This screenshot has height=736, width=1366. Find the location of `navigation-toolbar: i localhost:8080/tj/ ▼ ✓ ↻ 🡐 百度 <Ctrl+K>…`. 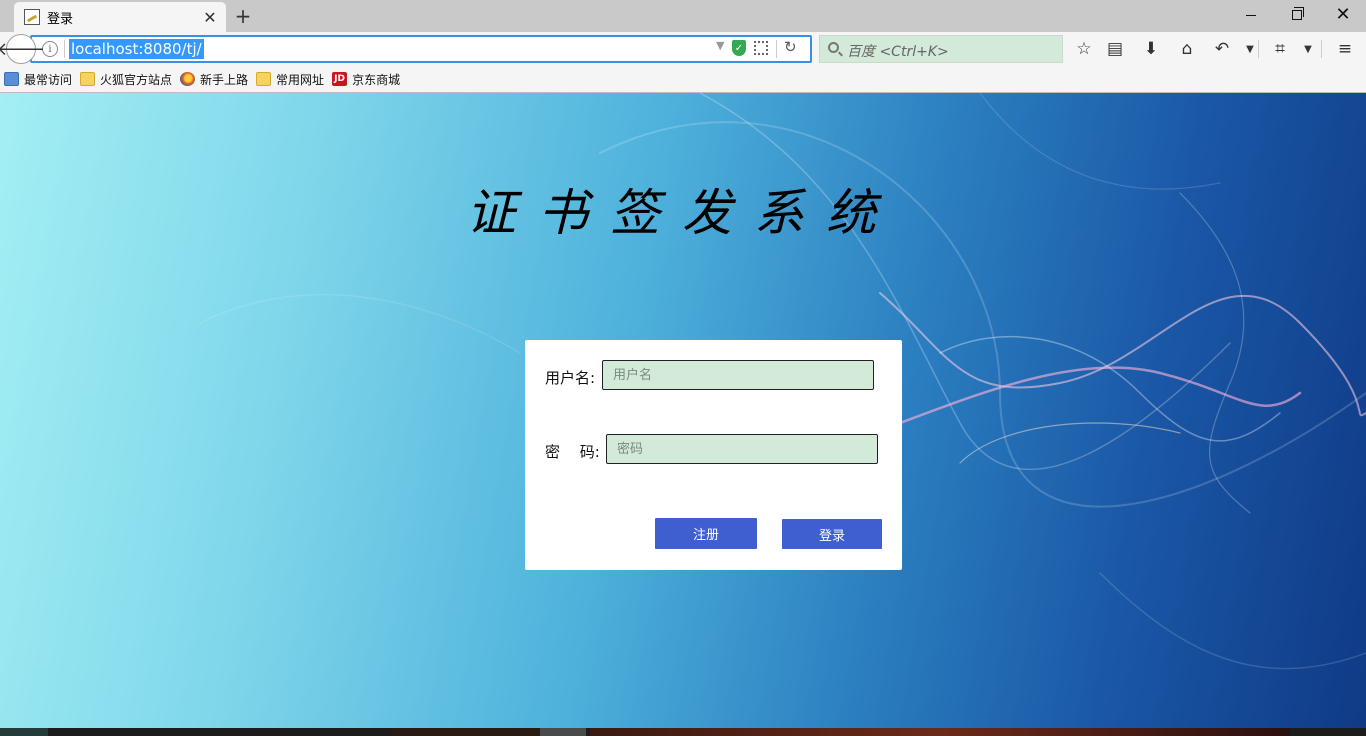

navigation-toolbar: i localhost:8080/tj/ ▼ ✓ ↻ 🡐 百度 <Ctrl+K>… is located at coordinates (683, 49).